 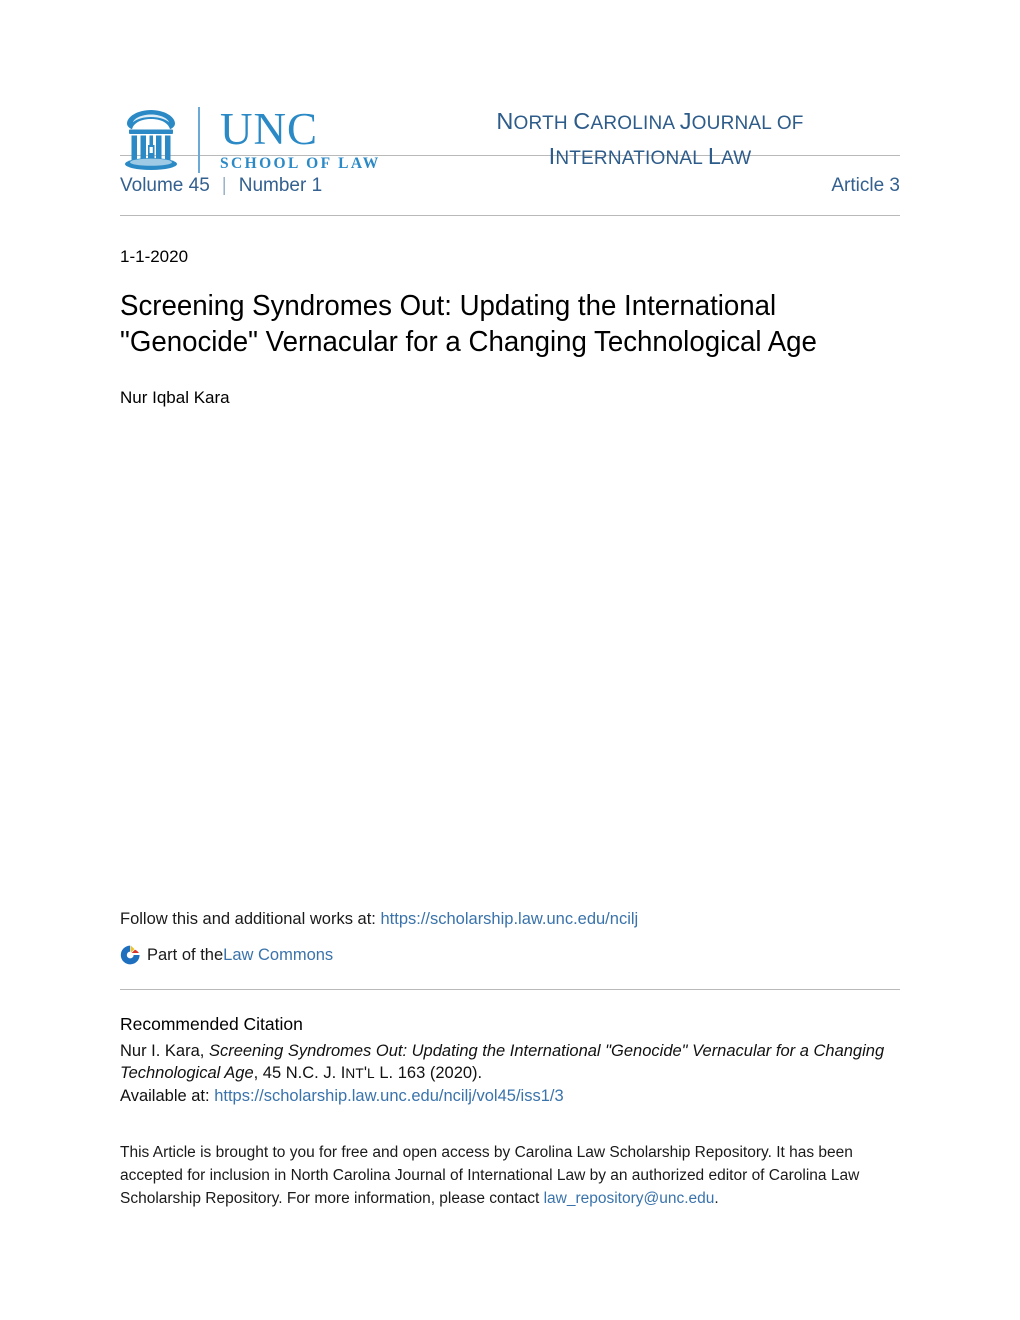 I want to click on article-author: Nur Iqbal Kara, so click(x=175, y=397).